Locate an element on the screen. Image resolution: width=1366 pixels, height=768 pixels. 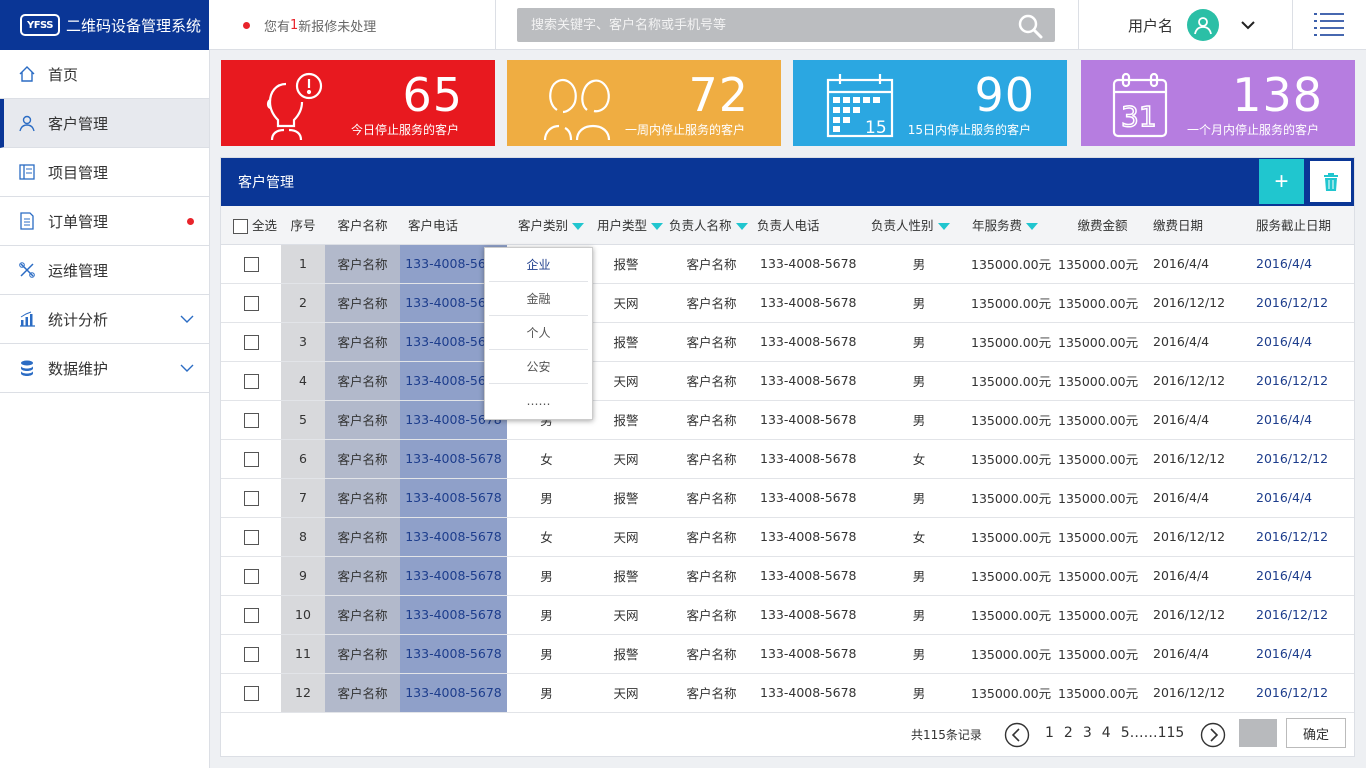
user-menu: 用户名 is located at coordinates (1192, 25).